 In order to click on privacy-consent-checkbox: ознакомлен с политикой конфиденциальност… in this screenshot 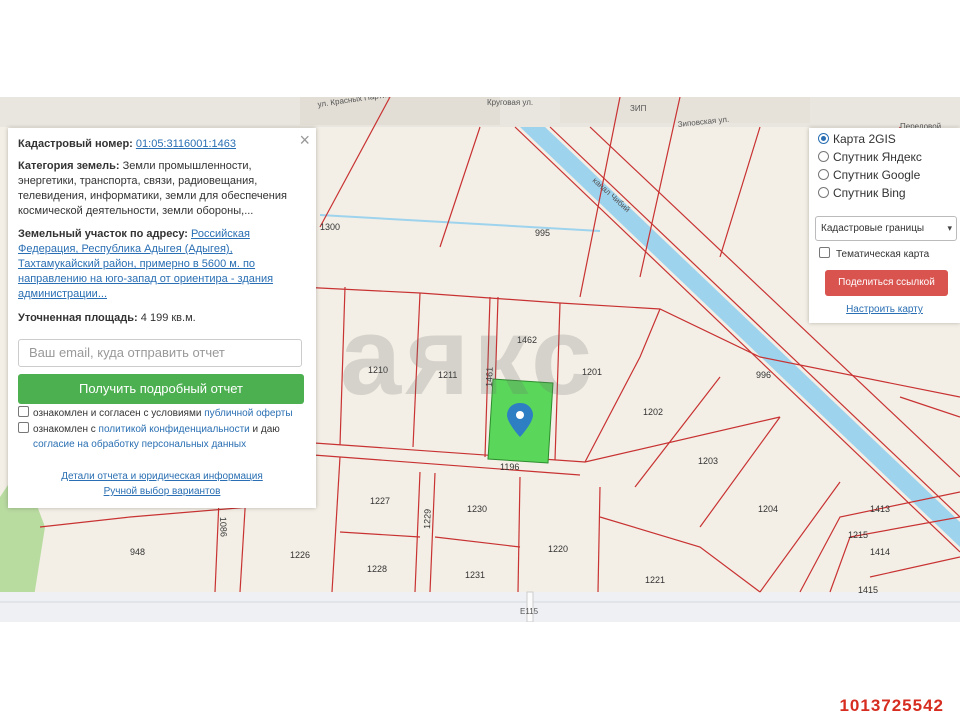, I will do `click(163, 437)`.